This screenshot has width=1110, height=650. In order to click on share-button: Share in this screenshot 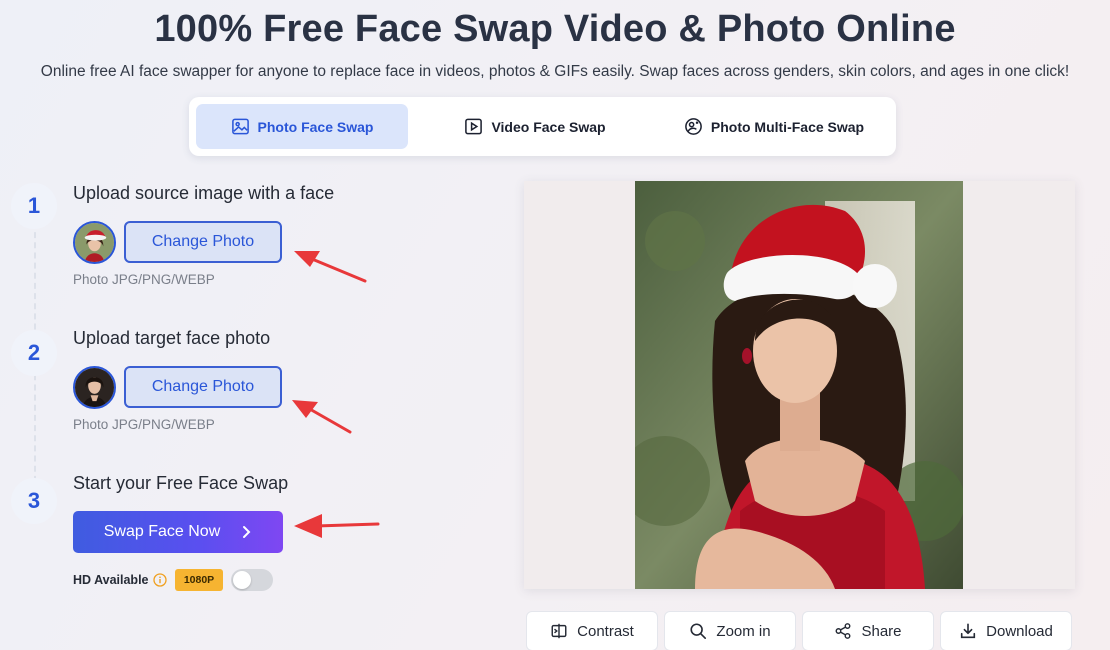, I will do `click(868, 630)`.